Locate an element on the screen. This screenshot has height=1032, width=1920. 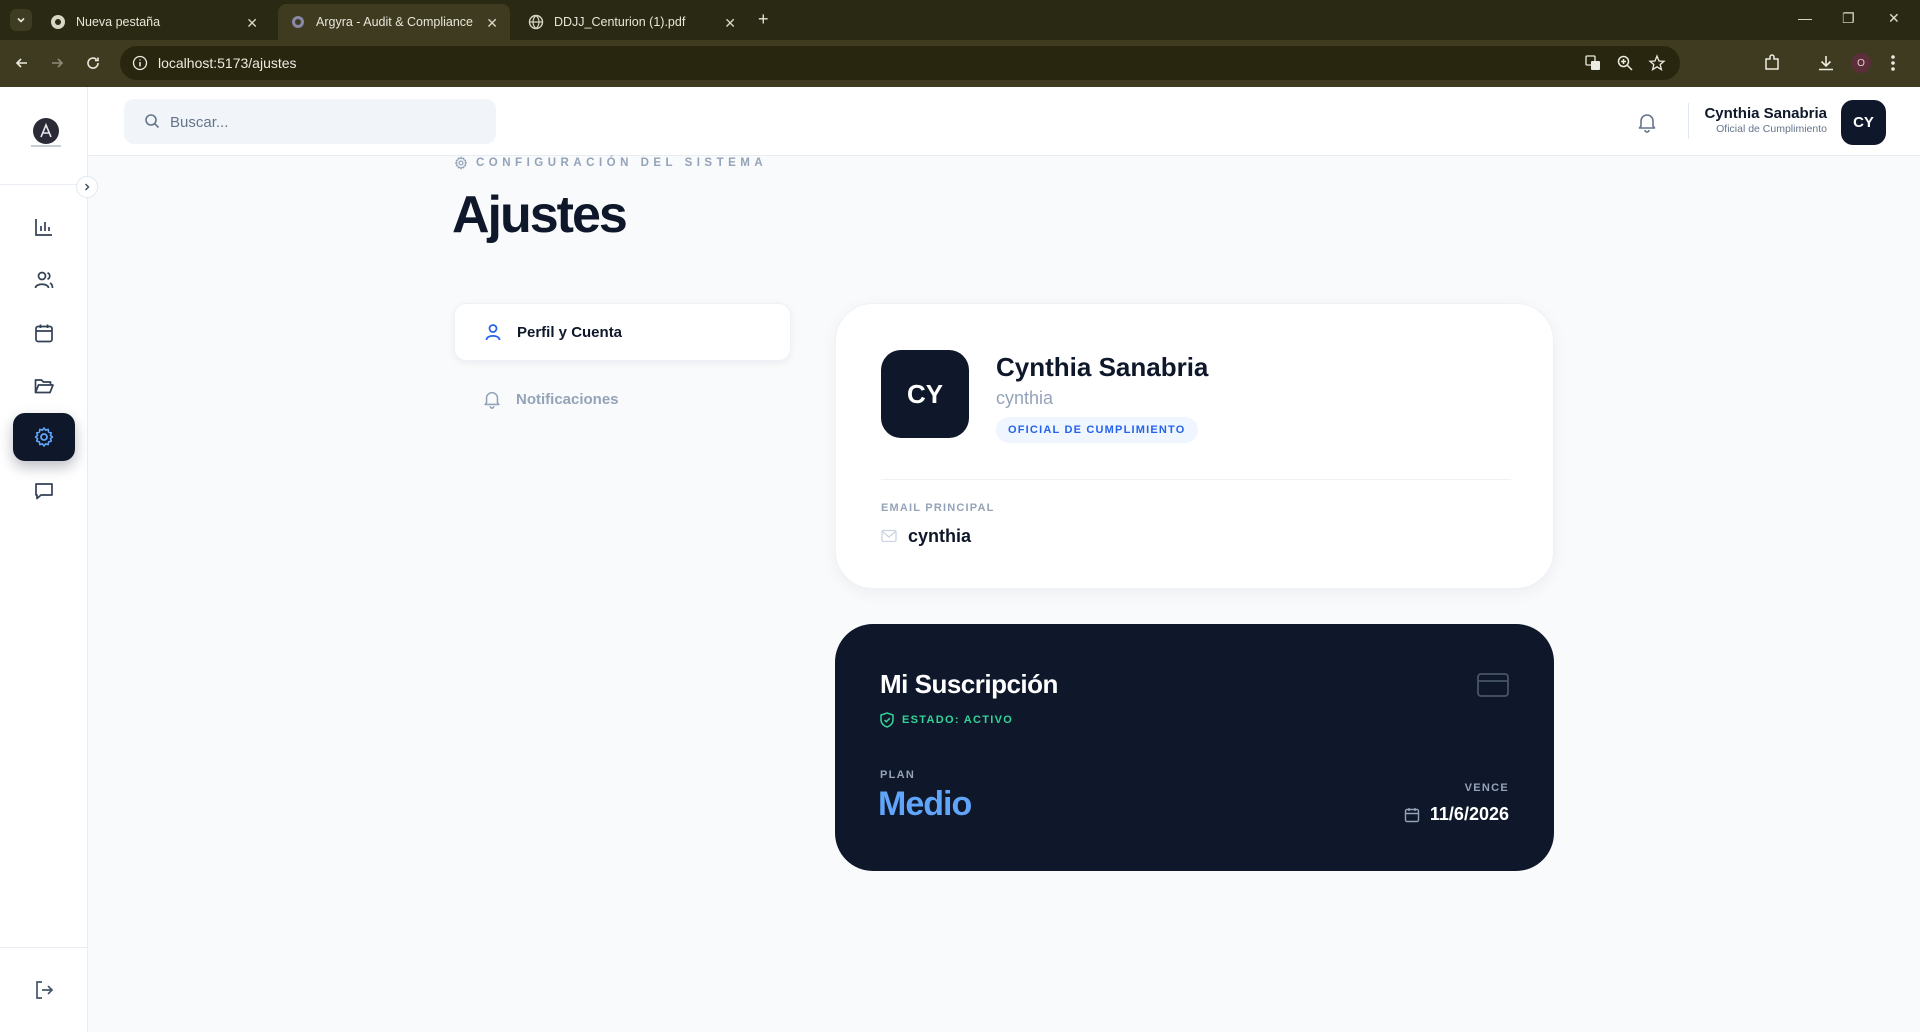
site-info-icon is located at coordinates (140, 63).